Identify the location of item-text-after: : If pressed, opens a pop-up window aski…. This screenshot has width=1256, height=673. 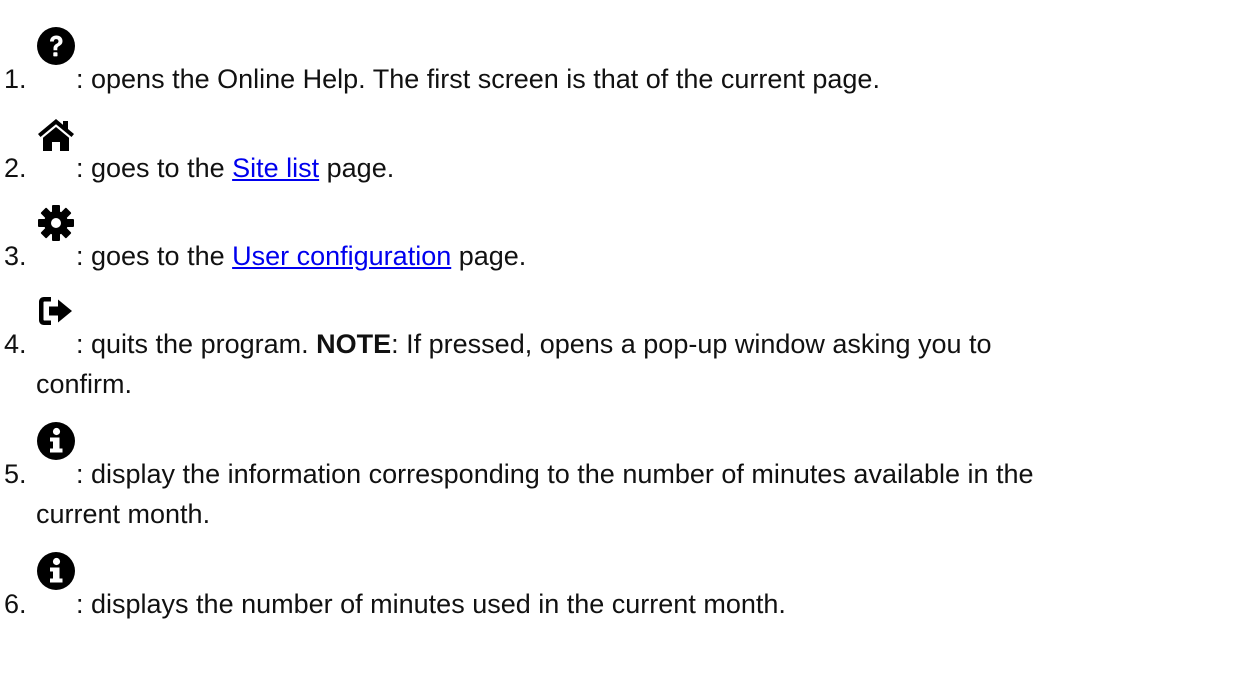
(691, 344).